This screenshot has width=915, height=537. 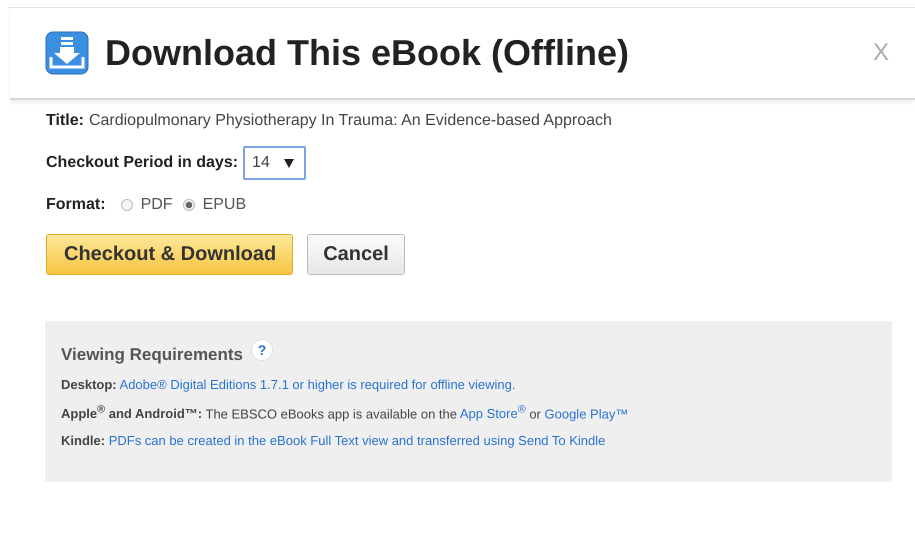 I want to click on cancel-button: Cancel, so click(x=356, y=254).